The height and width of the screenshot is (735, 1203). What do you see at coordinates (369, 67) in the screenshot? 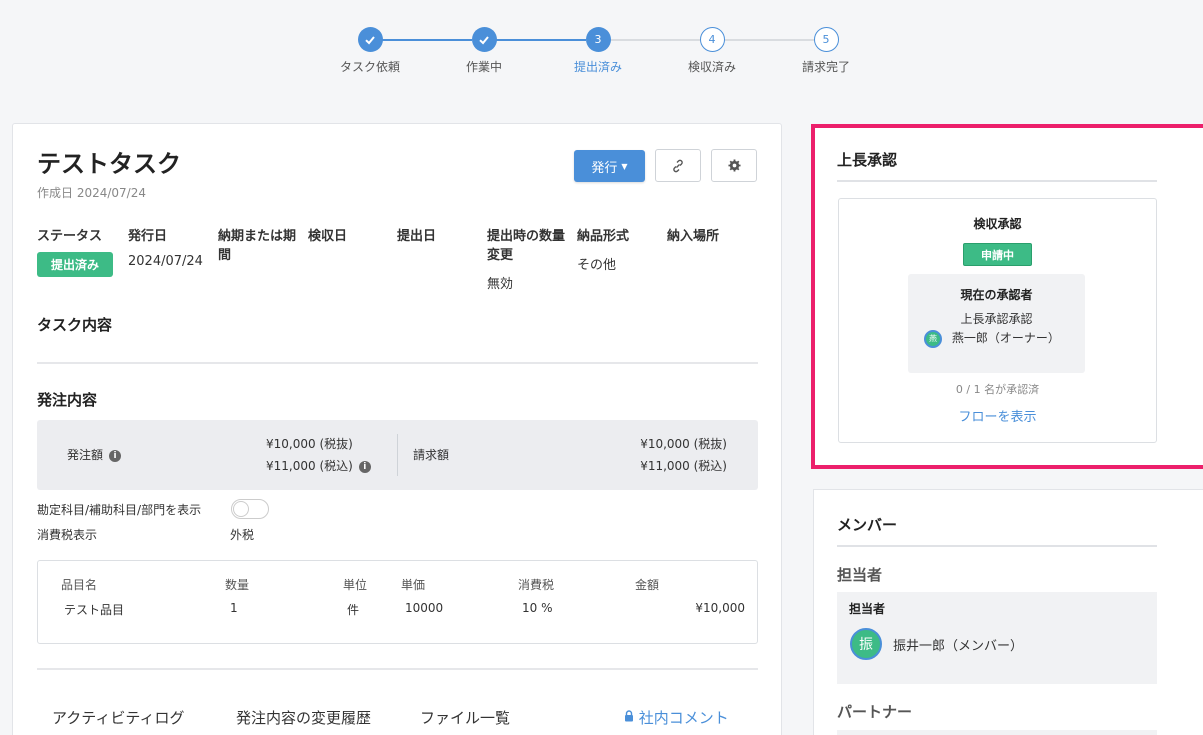
I see `step-label: タスク依頼` at bounding box center [369, 67].